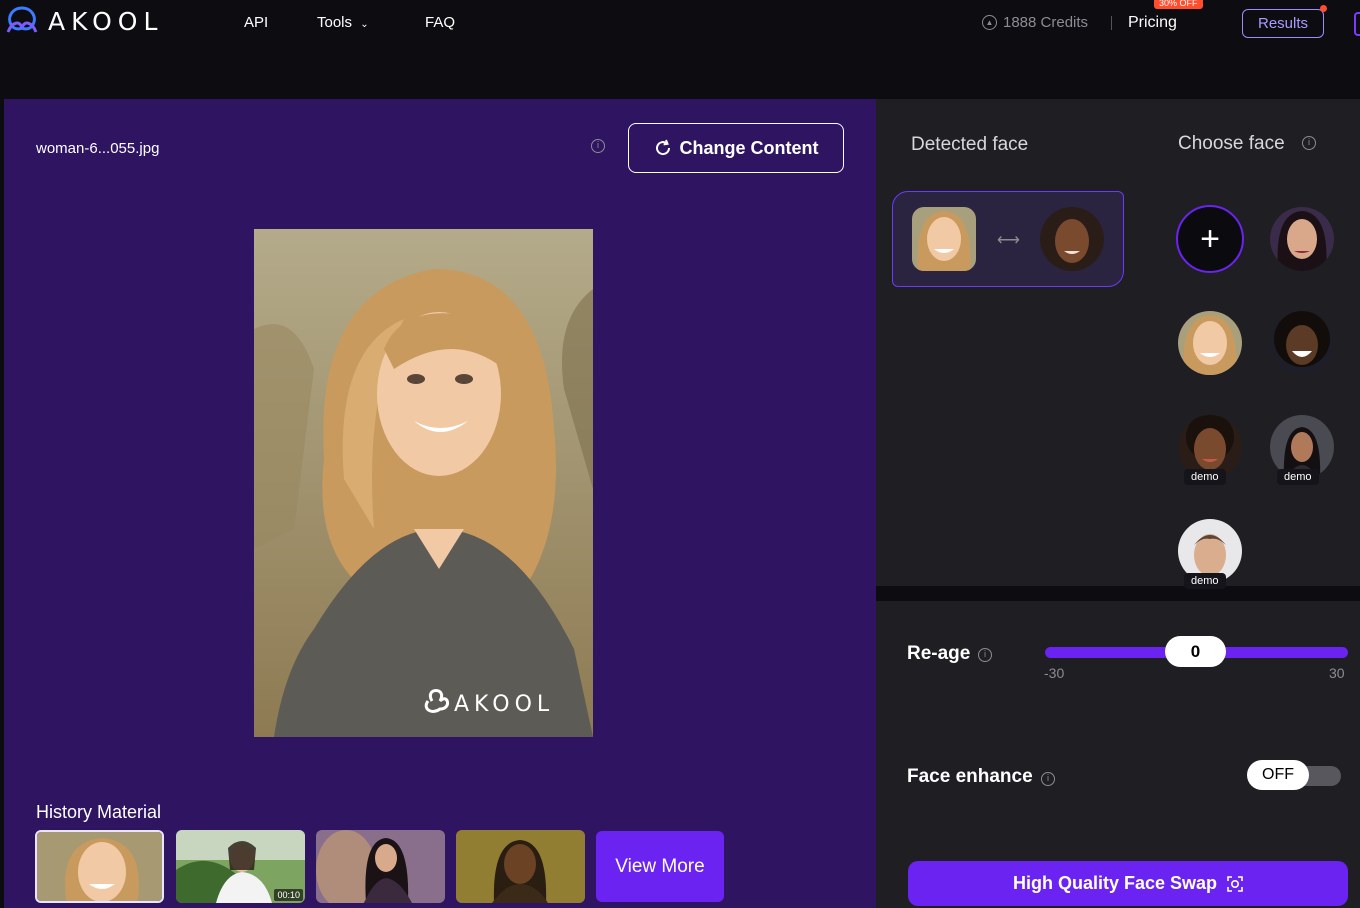  What do you see at coordinates (1323, 8) in the screenshot?
I see `notification-dot` at bounding box center [1323, 8].